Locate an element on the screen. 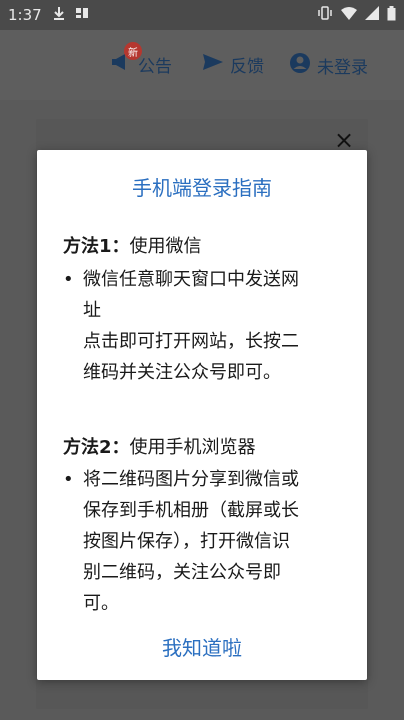  dialog-title: 手机端登录指南 is located at coordinates (202, 188).